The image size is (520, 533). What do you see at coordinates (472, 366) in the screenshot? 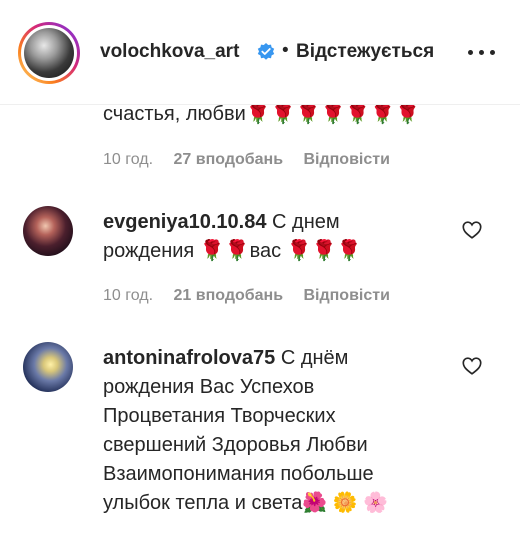
I see `comment-3-like-heart-icon` at bounding box center [472, 366].